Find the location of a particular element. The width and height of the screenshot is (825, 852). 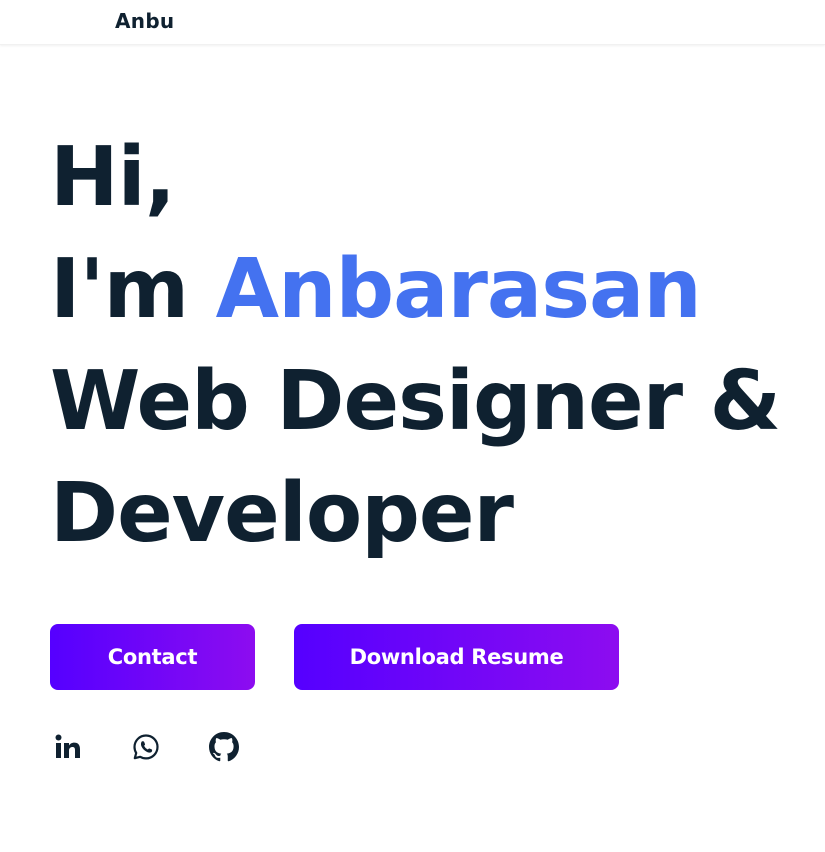

hero-role-line-1: Web Designer & is located at coordinates (415, 401).